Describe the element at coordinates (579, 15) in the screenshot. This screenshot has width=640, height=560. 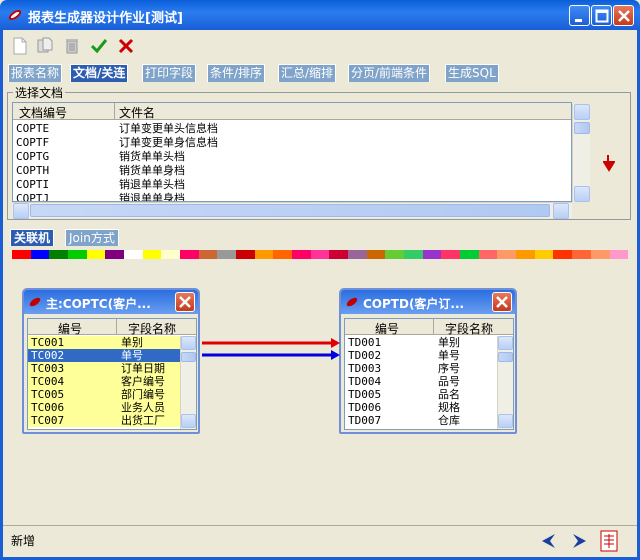
I see `minimize-button` at that location.